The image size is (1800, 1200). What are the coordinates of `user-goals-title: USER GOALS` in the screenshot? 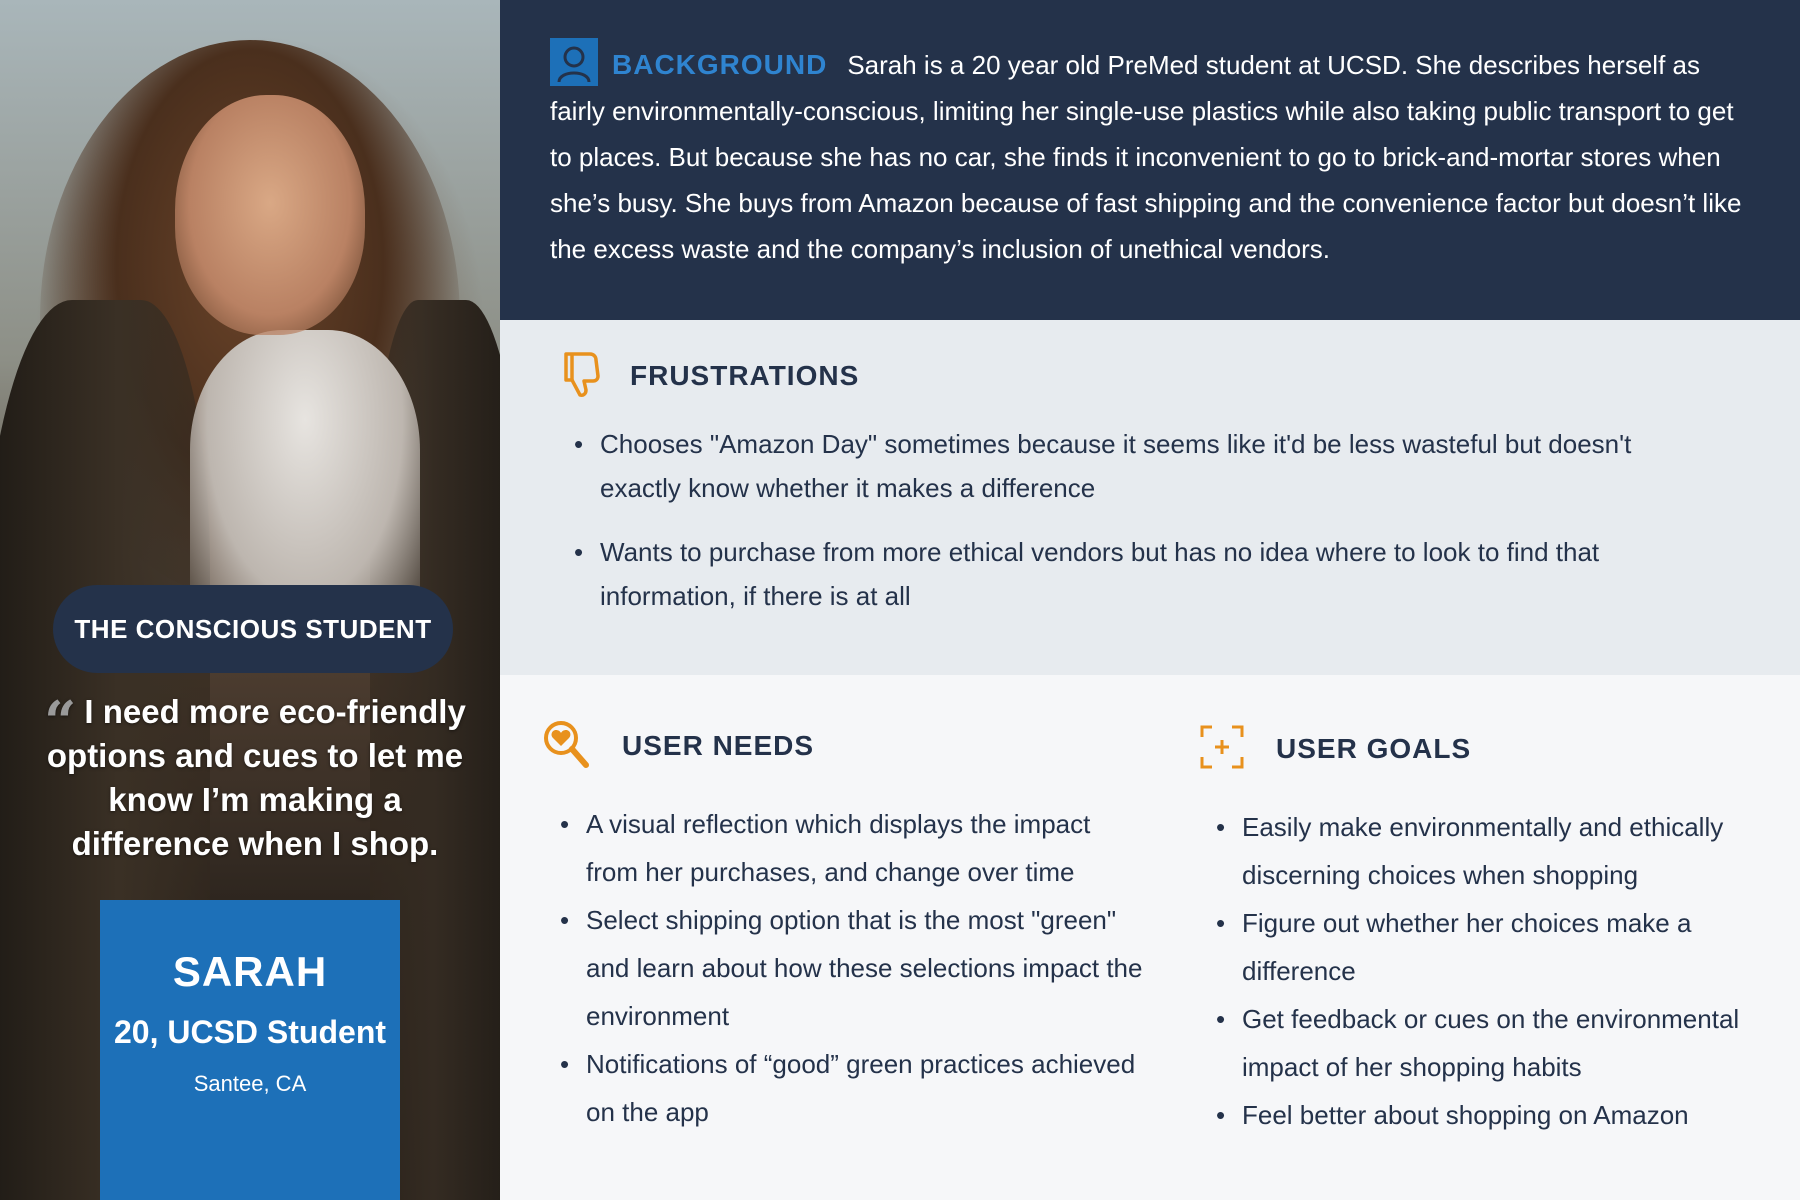 It's located at (1374, 748).